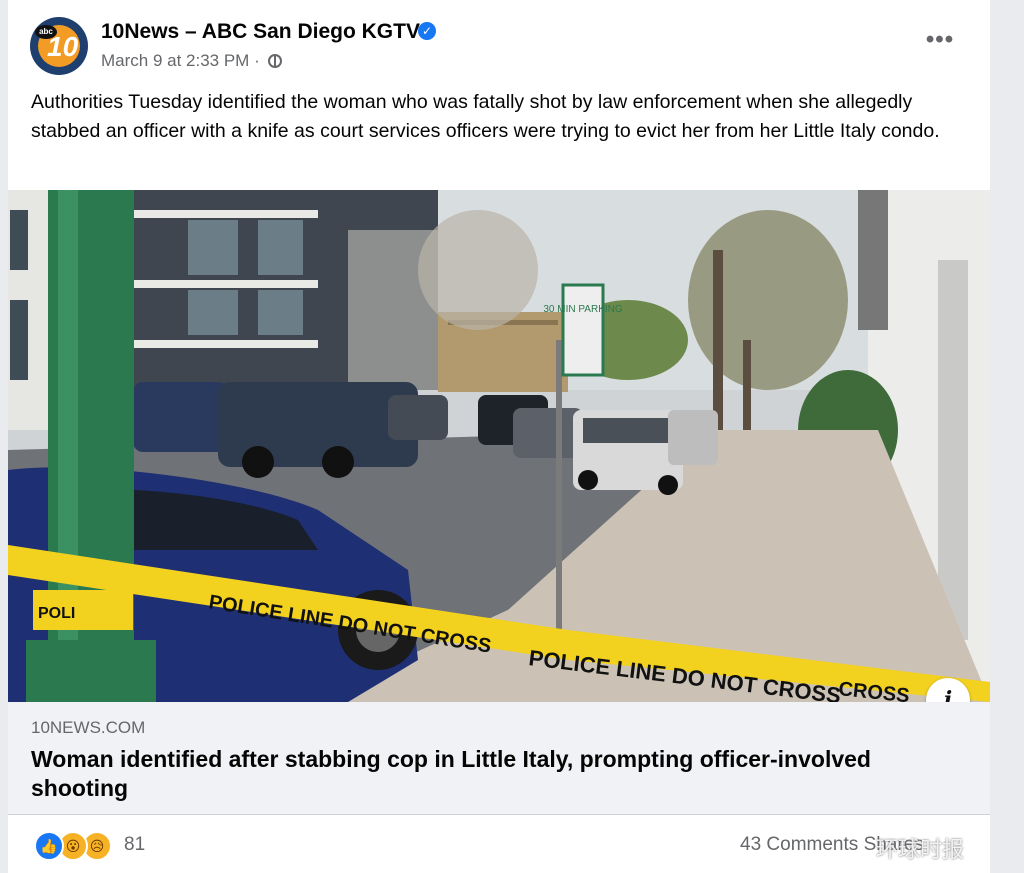  I want to click on like-reaction-icon: 👍, so click(49, 846).